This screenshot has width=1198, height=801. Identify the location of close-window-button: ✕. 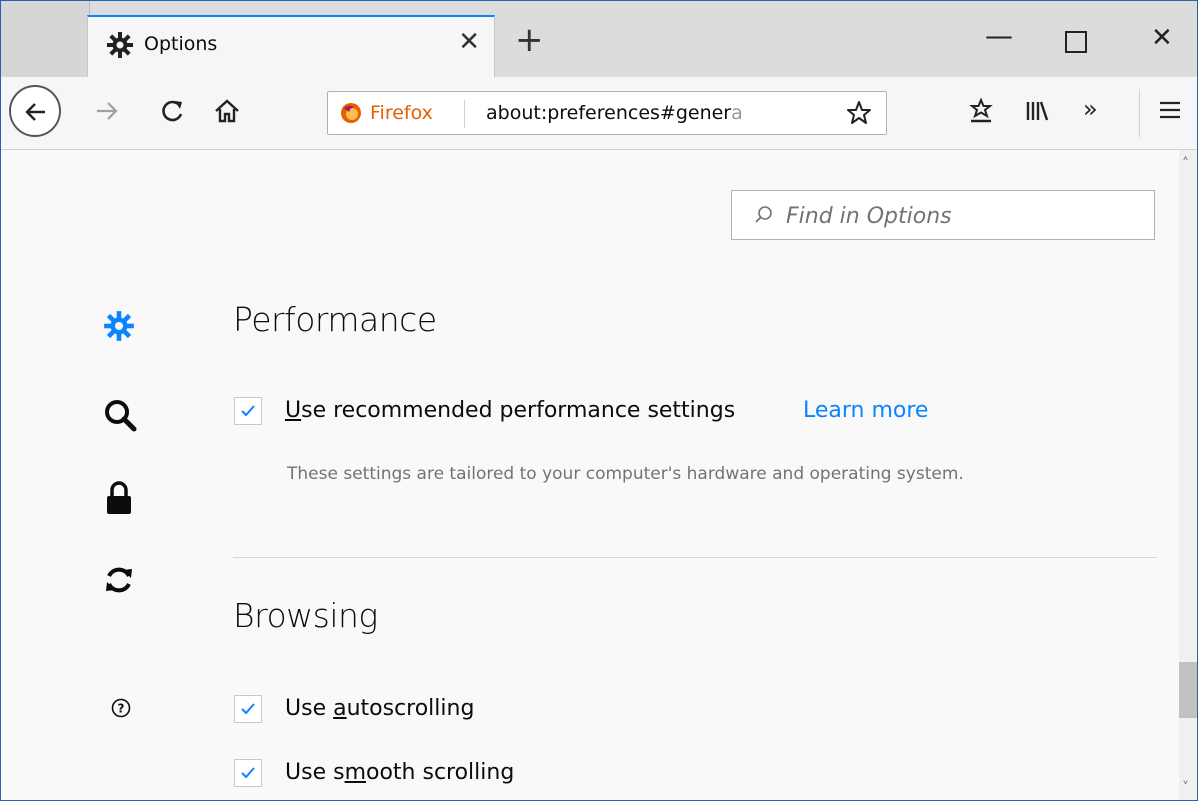
(1162, 38).